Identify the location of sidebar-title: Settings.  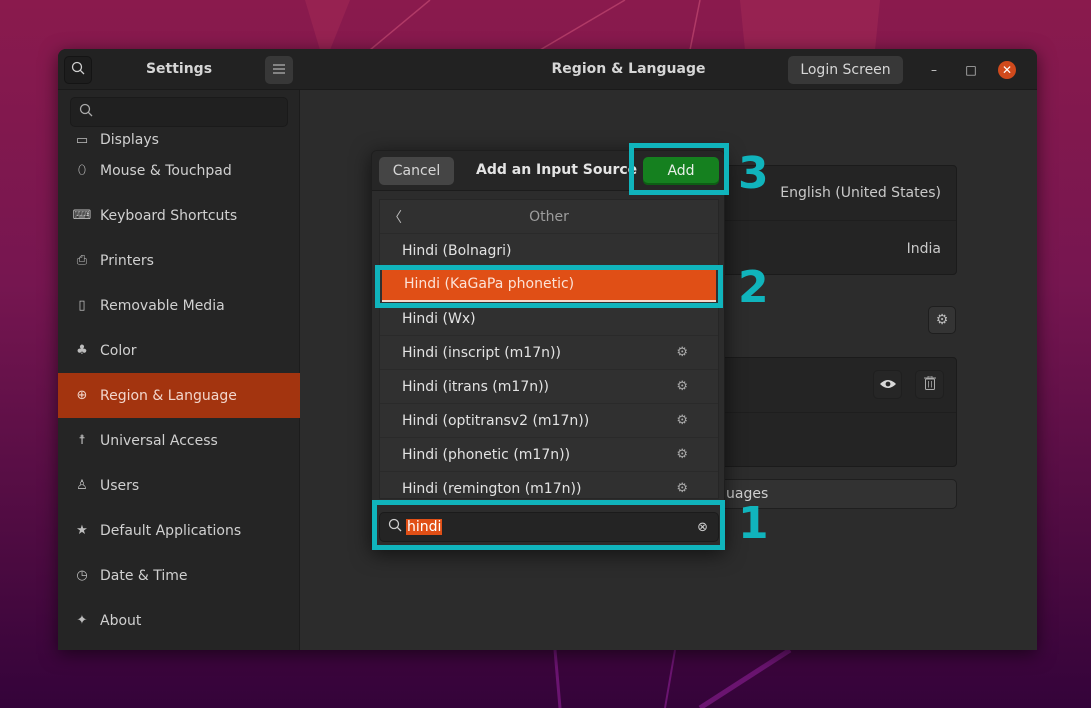
(179, 69).